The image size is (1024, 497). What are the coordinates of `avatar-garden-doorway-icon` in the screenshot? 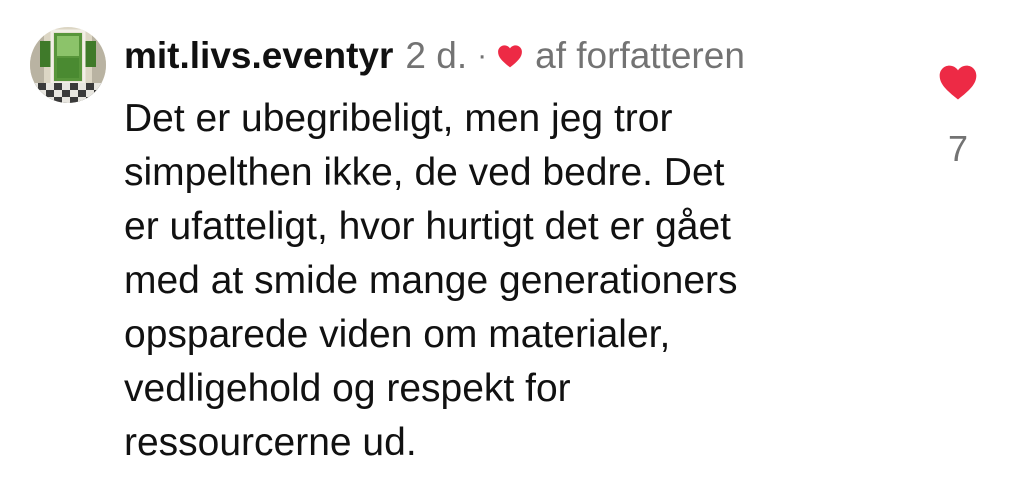 It's located at (68, 65).